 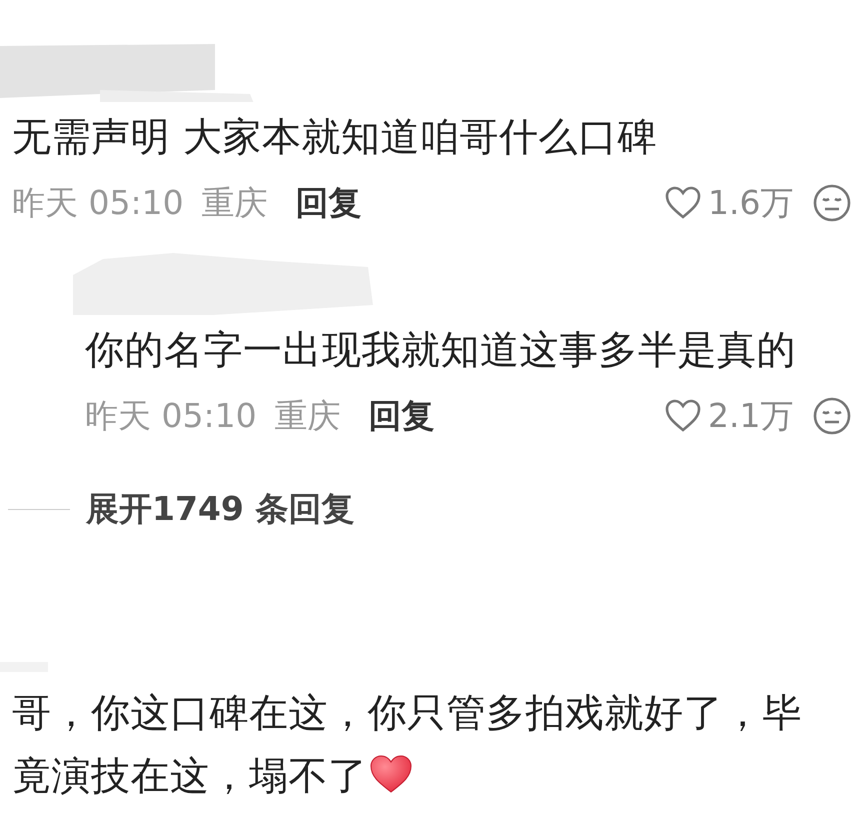 I want to click on comment-text: 无需声明 大家本就知道咱哥什么口碑, so click(x=335, y=138).